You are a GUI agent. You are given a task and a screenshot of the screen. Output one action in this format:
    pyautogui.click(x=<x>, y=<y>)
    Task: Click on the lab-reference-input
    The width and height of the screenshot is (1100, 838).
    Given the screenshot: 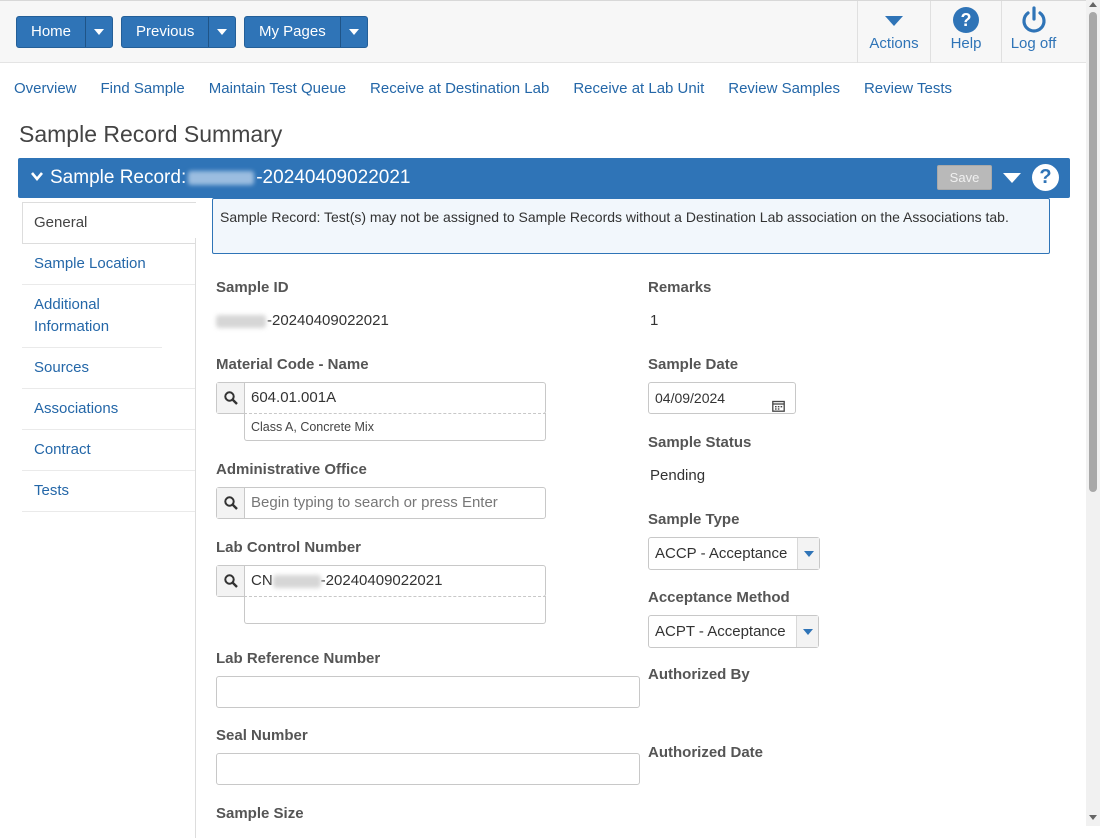 What is the action you would take?
    pyautogui.click(x=428, y=692)
    